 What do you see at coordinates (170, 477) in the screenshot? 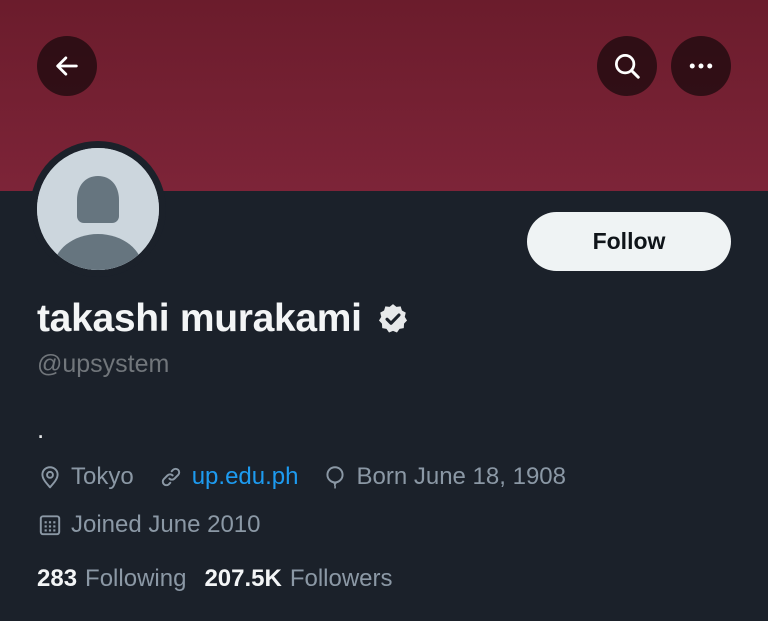
I see `link-icon` at bounding box center [170, 477].